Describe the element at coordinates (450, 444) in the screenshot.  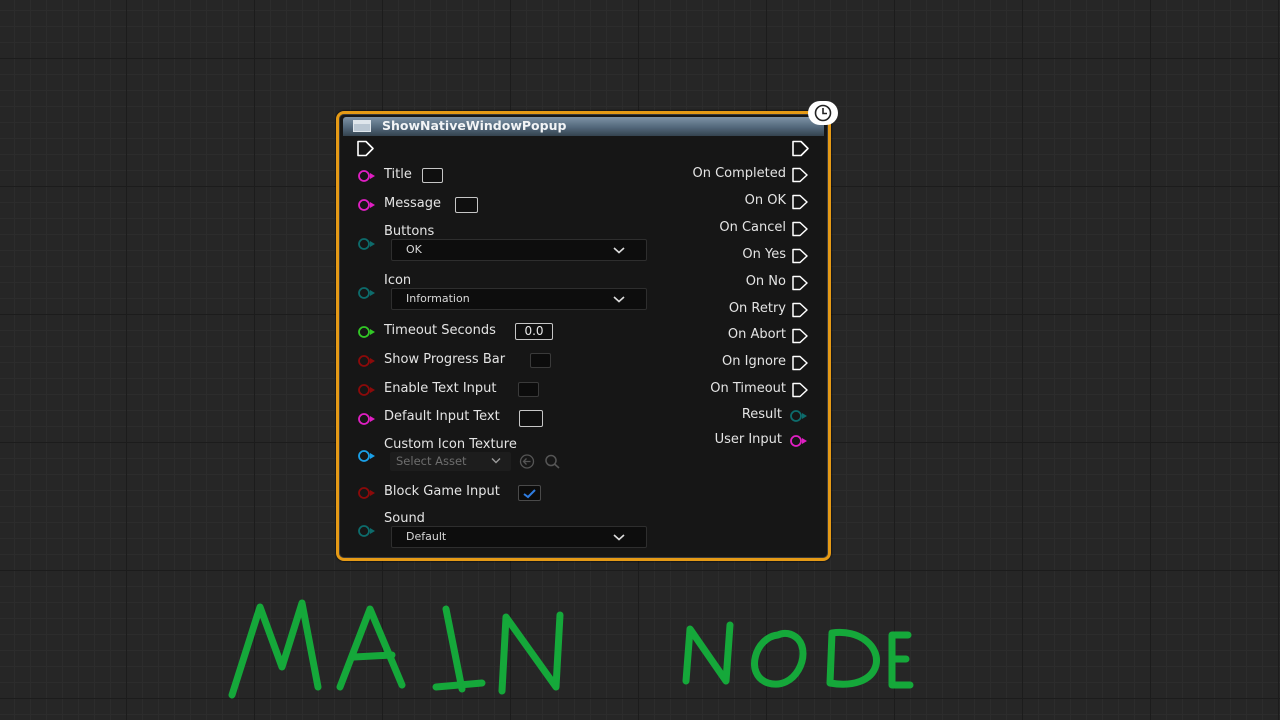
I see `custom-icon-texture-label: Custom Icon Texture` at that location.